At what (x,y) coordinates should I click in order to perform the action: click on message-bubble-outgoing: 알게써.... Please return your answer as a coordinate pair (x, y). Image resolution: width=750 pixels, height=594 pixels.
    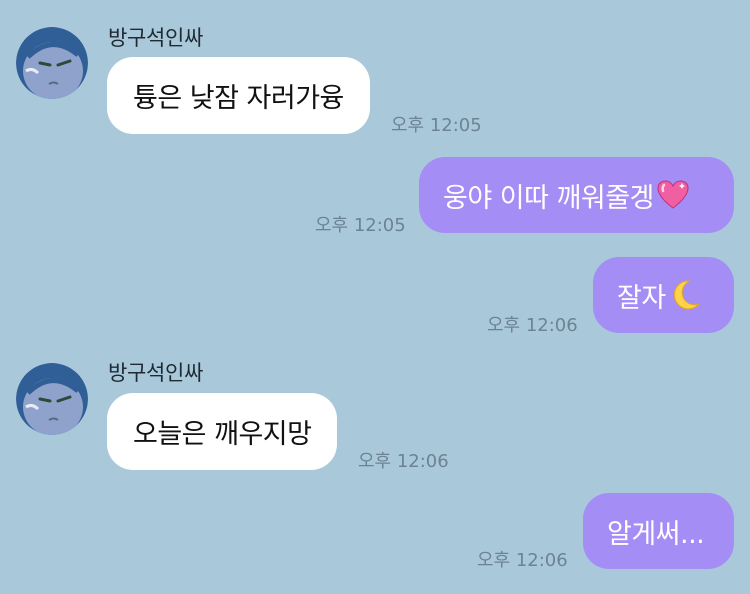
    Looking at the image, I should click on (658, 531).